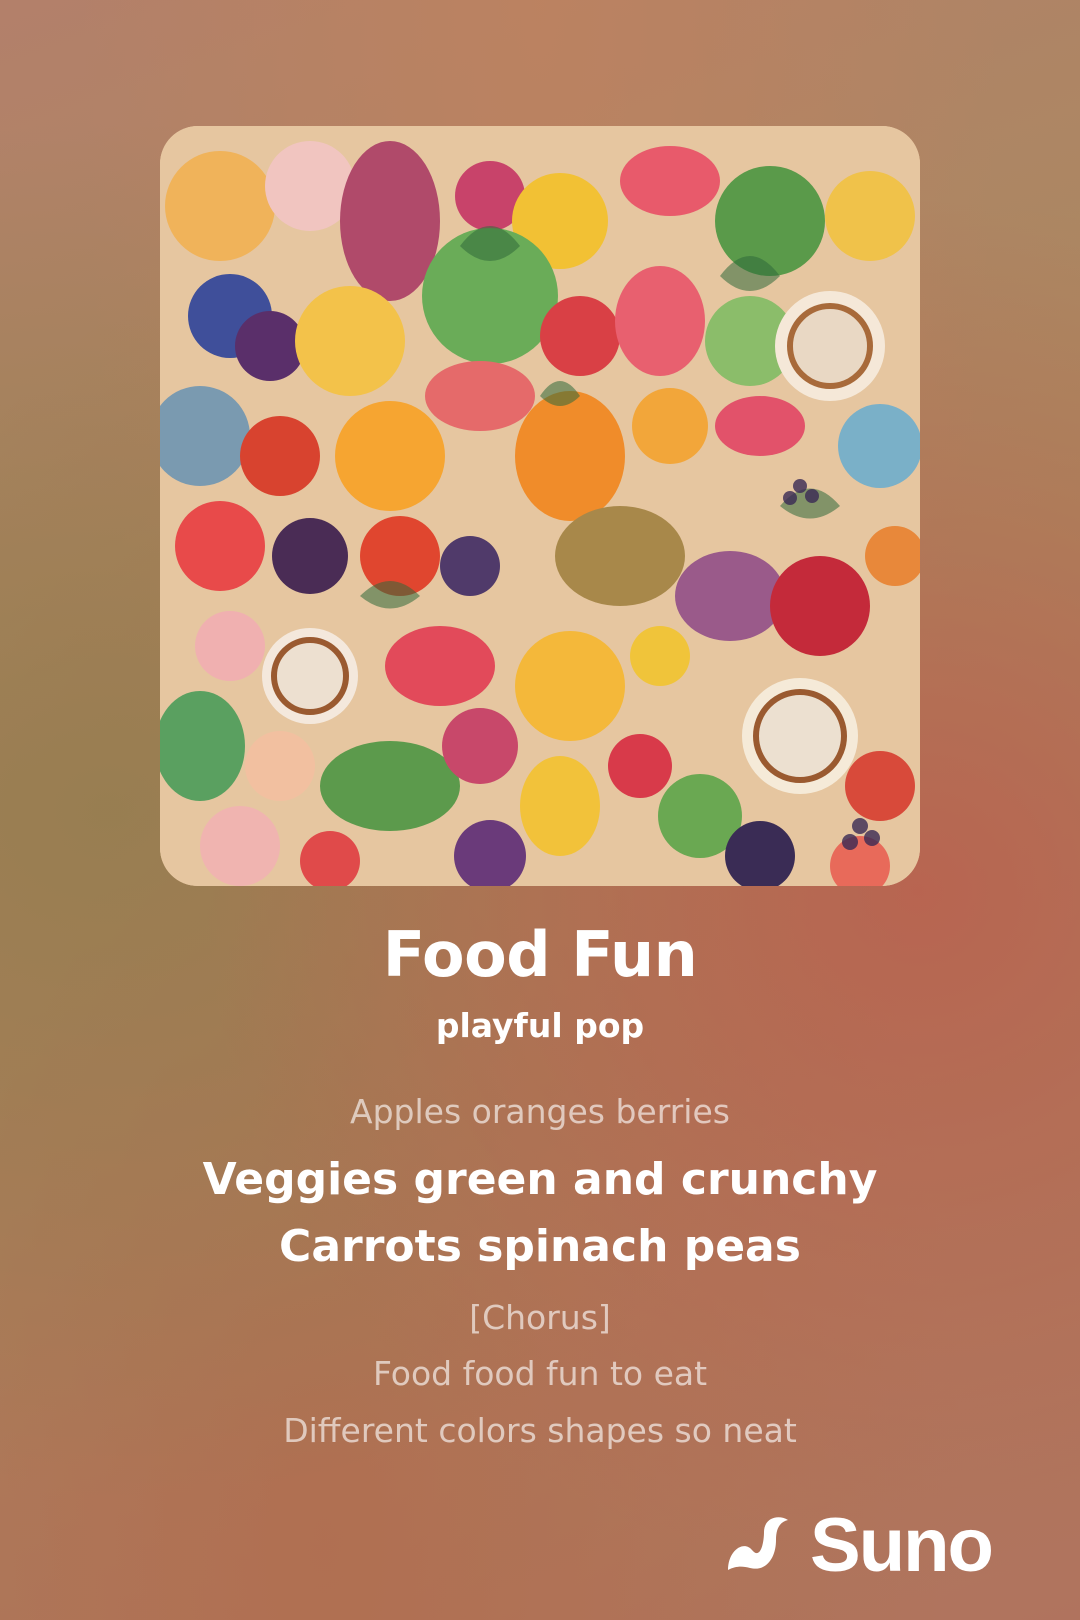 This screenshot has height=1620, width=1080. What do you see at coordinates (540, 1317) in the screenshot?
I see `lyric-section-tag: [Chorus]` at bounding box center [540, 1317].